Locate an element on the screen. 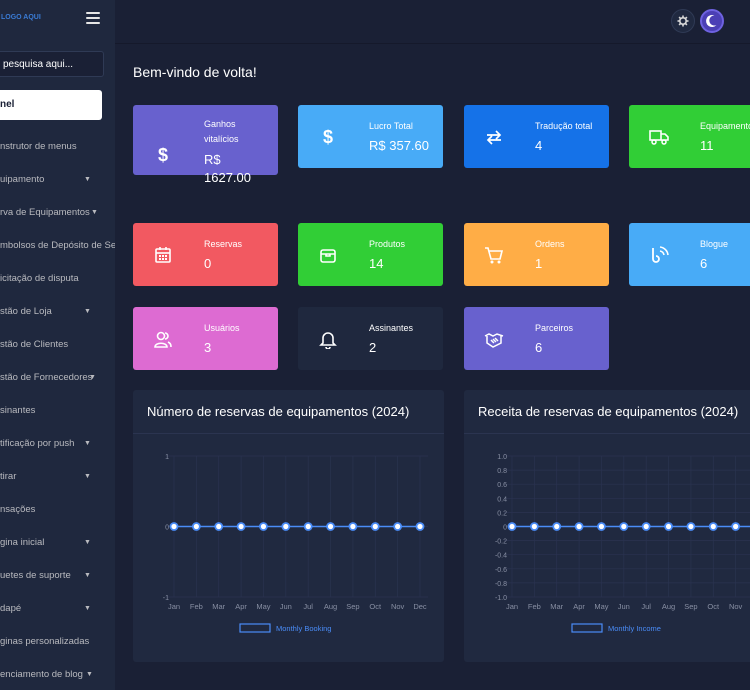 The image size is (750, 690). sidebar-item-dashboard: nel is located at coordinates (51, 105).